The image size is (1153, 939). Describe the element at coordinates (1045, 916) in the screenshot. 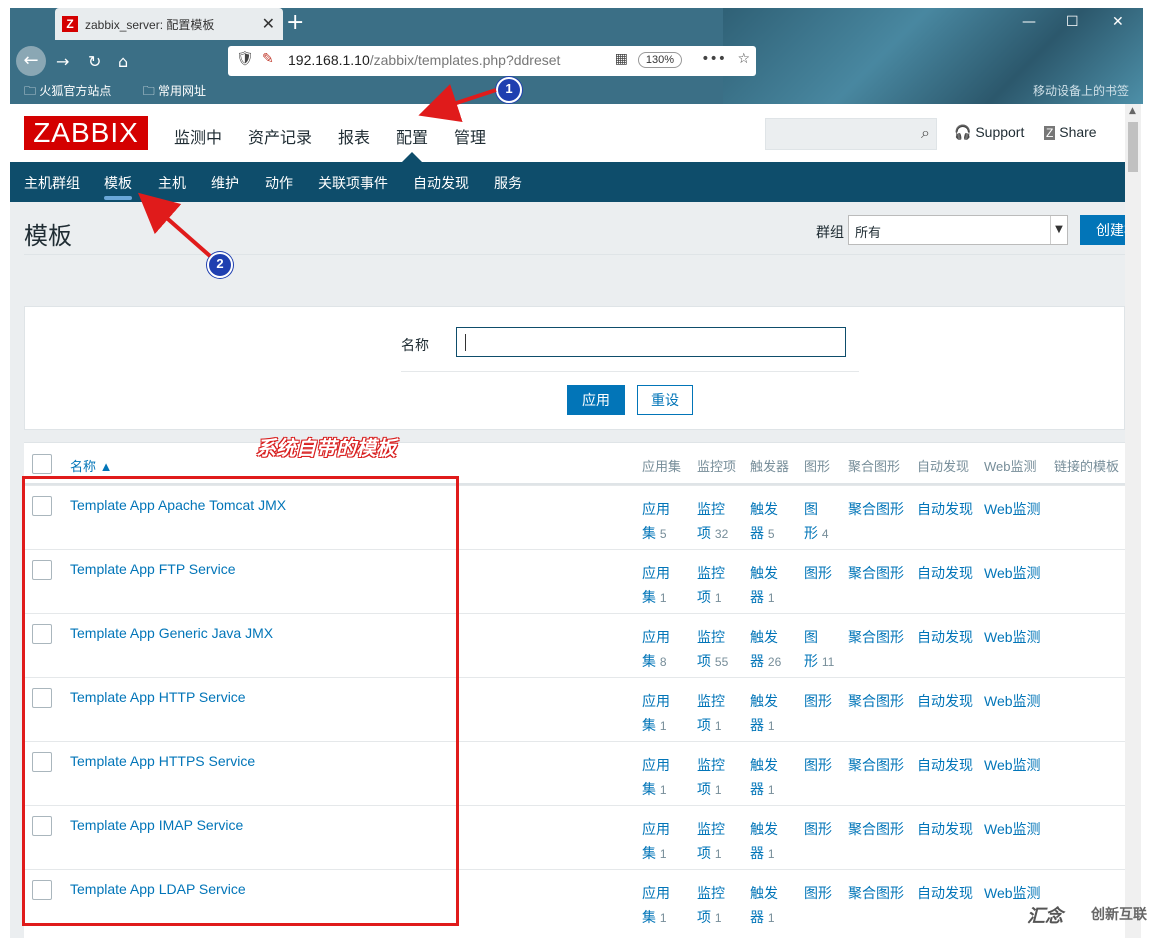

I see `watermark-left: 汇念` at that location.